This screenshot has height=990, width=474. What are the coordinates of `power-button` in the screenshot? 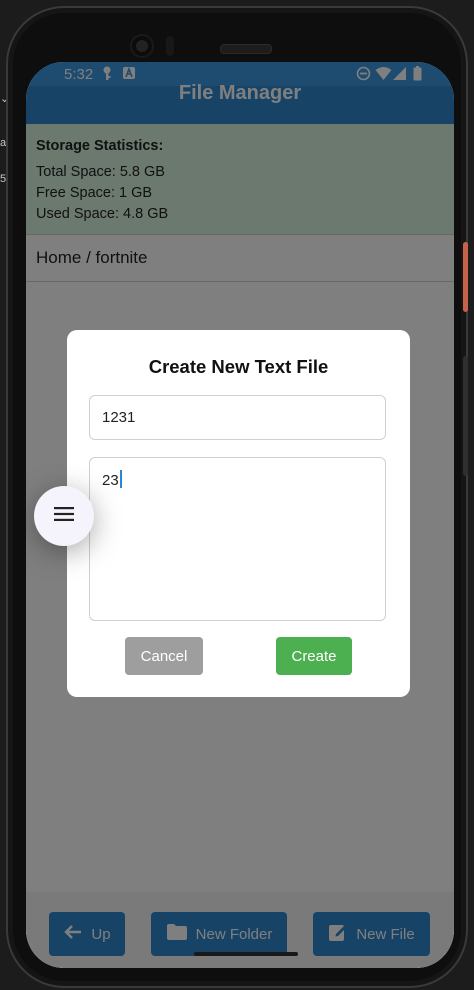 It's located at (465, 277).